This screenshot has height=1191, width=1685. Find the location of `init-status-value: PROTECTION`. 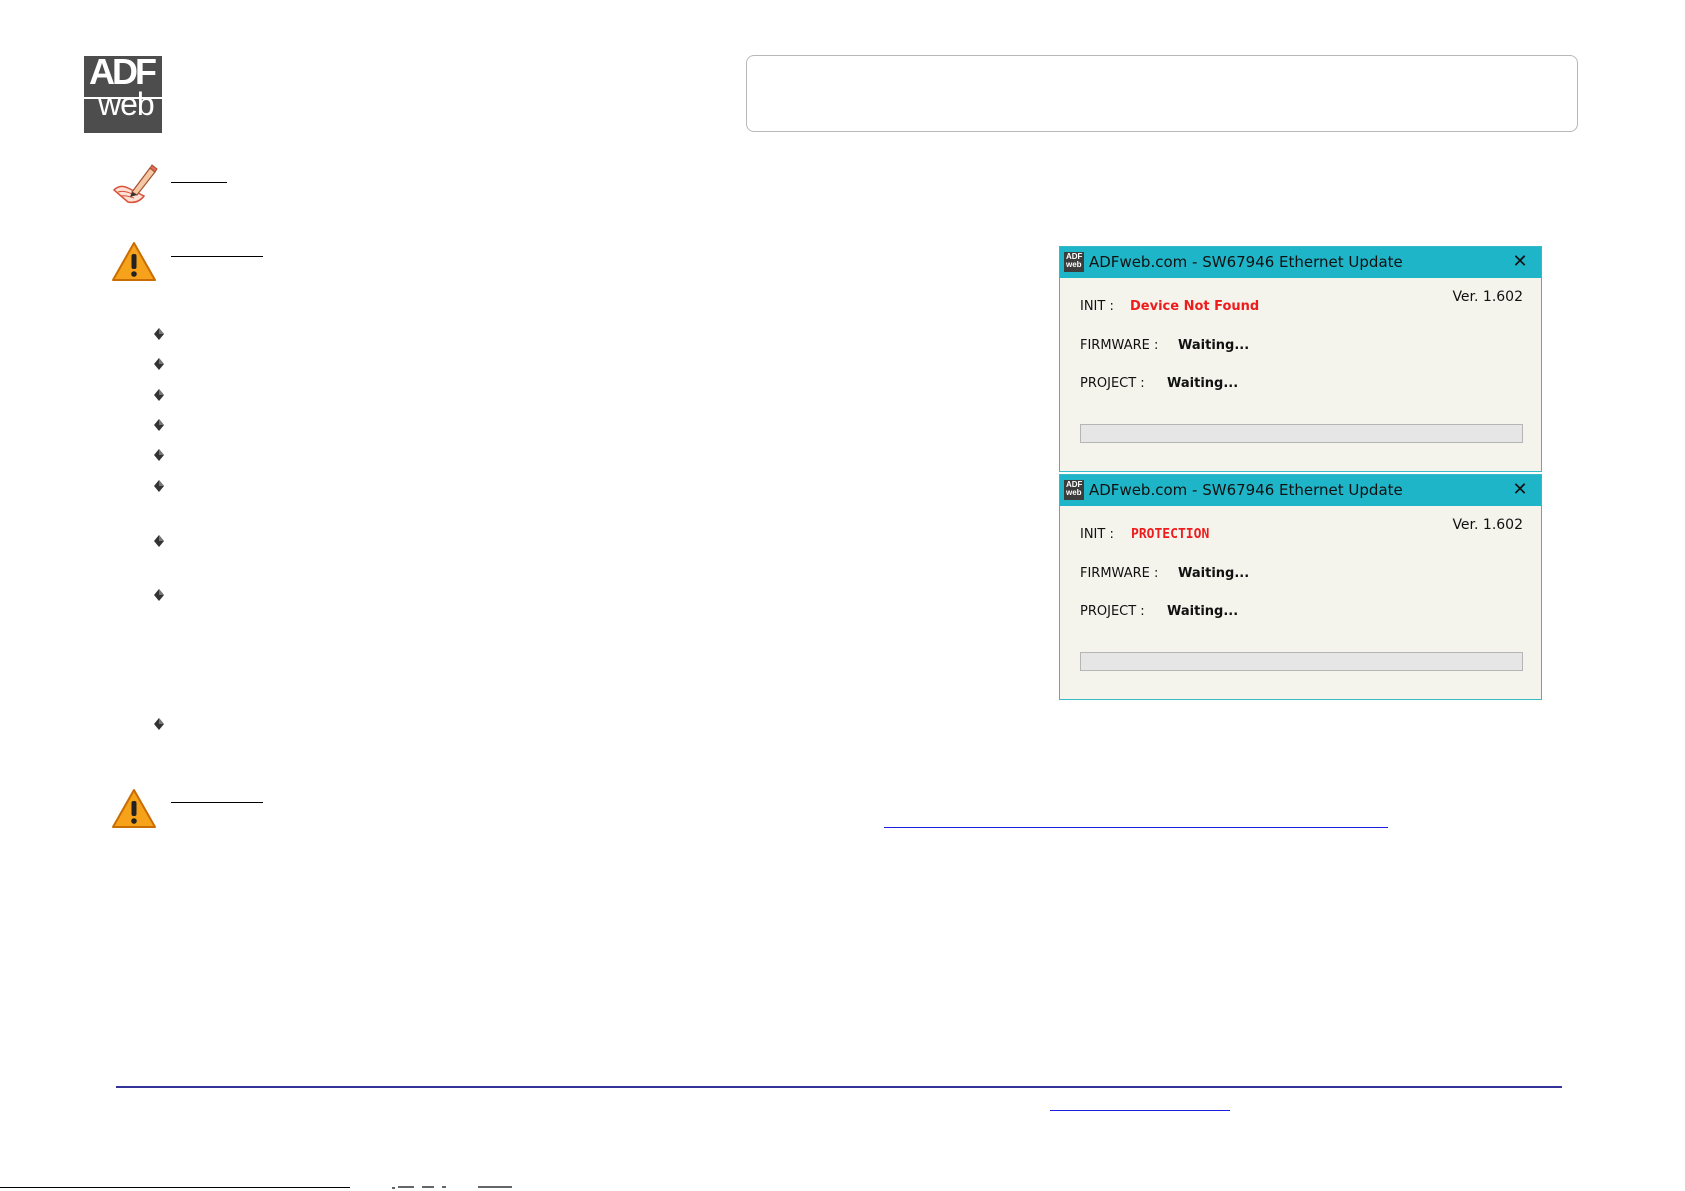

init-status-value: PROTECTION is located at coordinates (1170, 534).